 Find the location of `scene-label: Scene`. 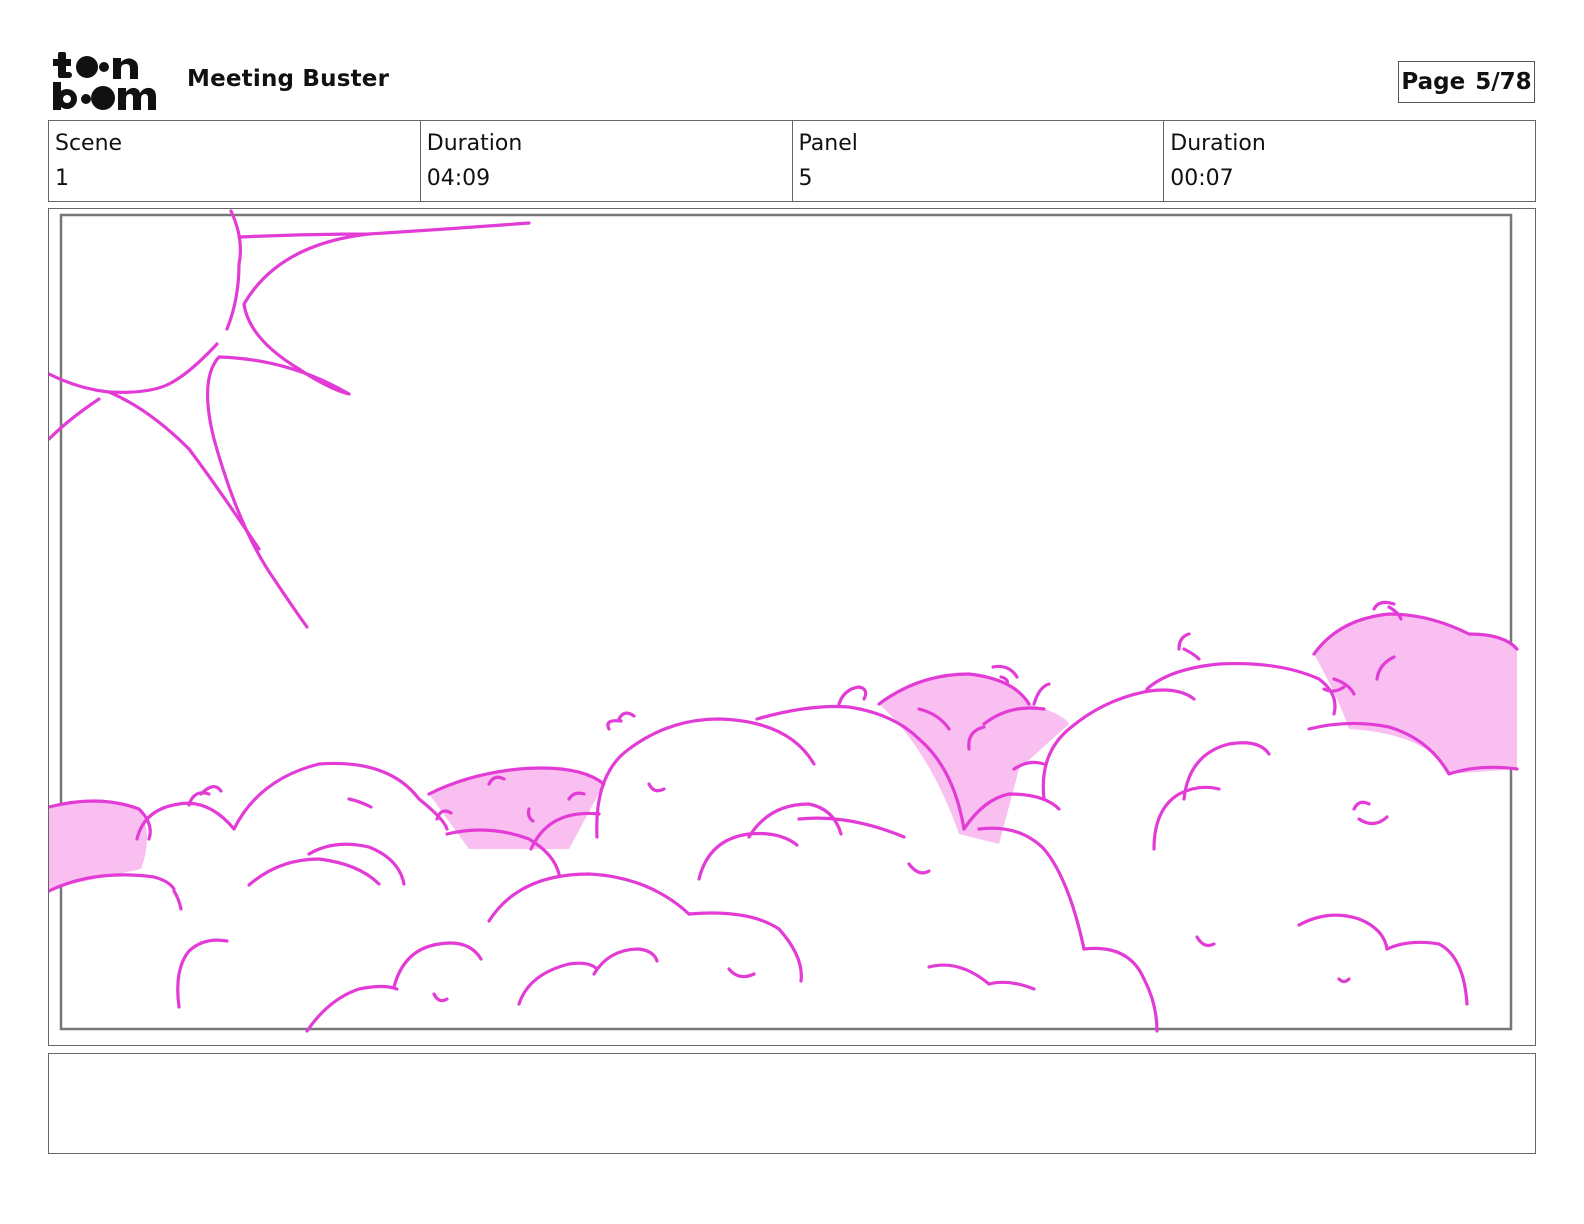

scene-label: Scene is located at coordinates (89, 143).